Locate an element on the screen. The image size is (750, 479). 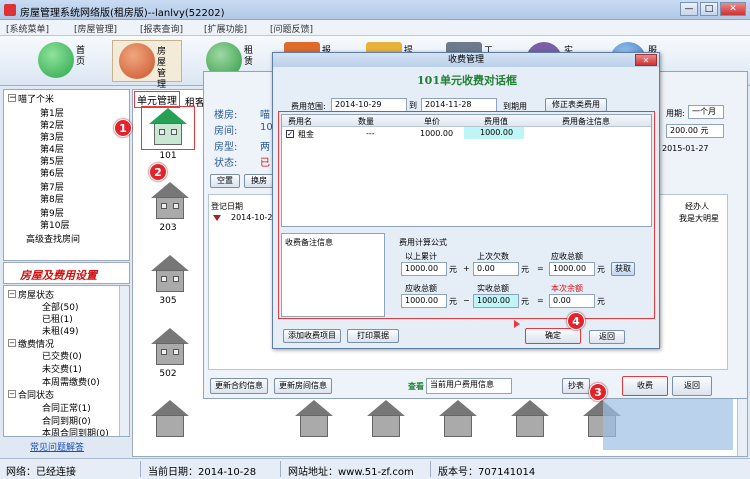
row-value: 1000.00 is located at coordinates (494, 133).